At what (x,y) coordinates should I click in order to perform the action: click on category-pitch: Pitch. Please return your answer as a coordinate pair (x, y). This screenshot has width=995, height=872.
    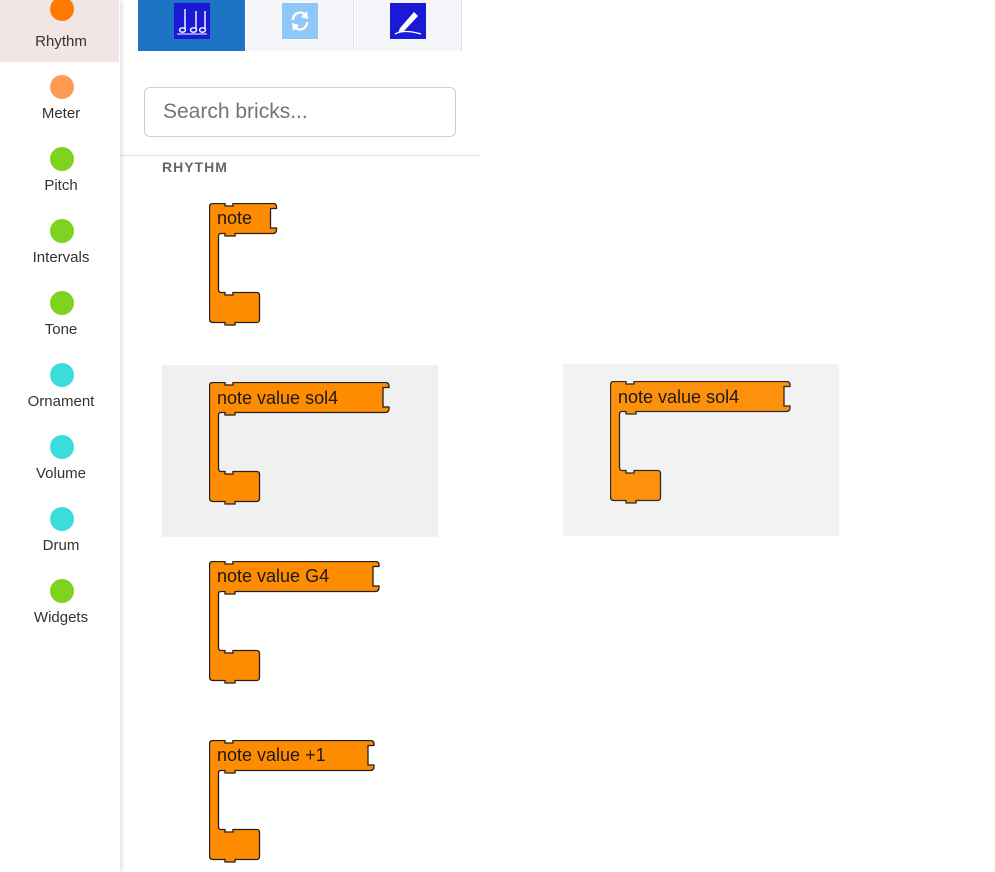
    Looking at the image, I should click on (59, 170).